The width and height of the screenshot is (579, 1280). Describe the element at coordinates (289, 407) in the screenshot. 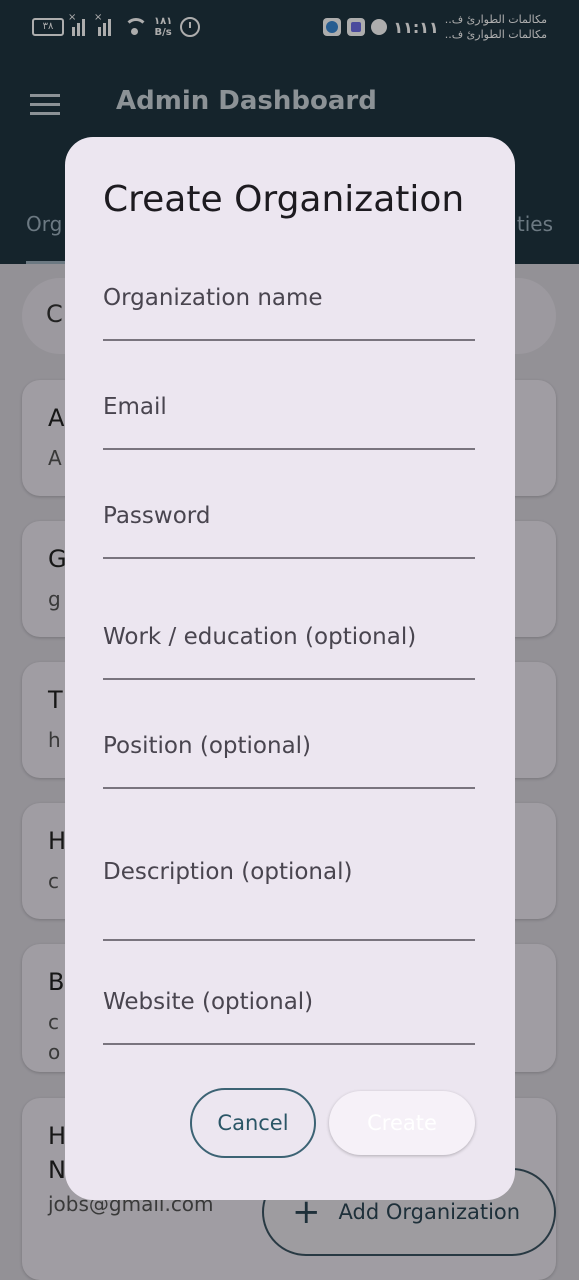

I see `email-input` at that location.